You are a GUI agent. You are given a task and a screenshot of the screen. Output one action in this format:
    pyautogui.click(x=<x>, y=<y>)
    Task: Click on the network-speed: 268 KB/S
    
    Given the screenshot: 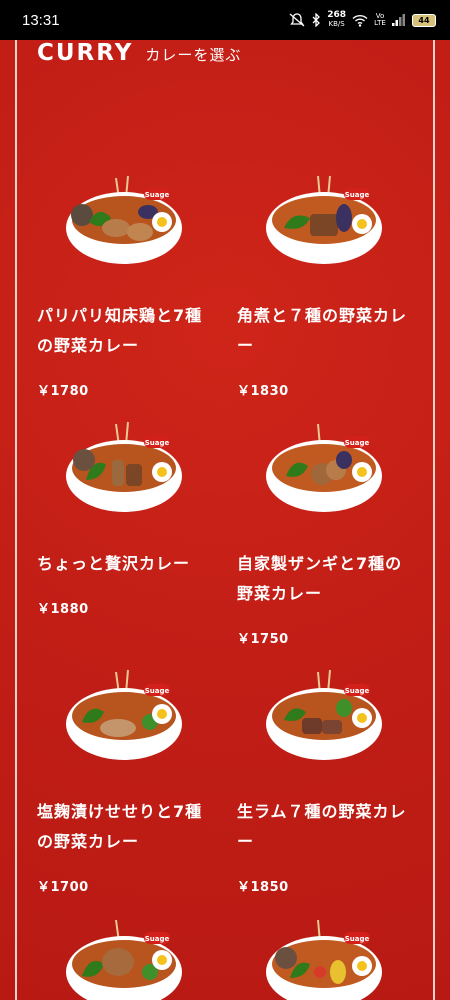 What is the action you would take?
    pyautogui.click(x=336, y=20)
    